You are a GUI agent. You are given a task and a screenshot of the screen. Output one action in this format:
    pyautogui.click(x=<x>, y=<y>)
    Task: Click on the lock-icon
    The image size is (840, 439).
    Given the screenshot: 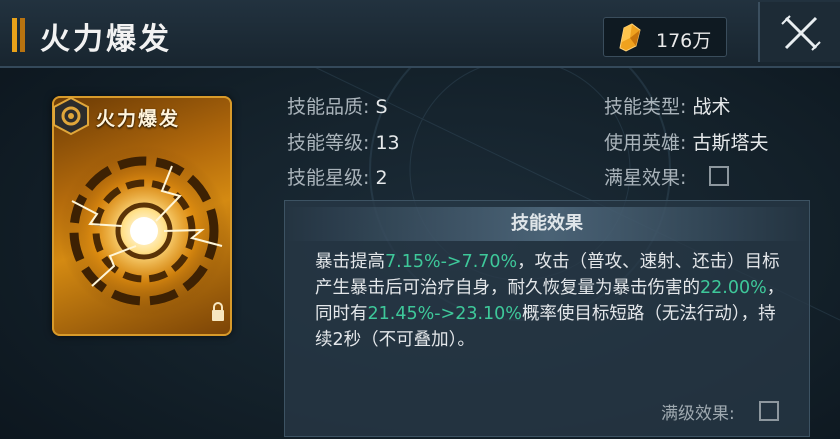 What is the action you would take?
    pyautogui.click(x=218, y=311)
    